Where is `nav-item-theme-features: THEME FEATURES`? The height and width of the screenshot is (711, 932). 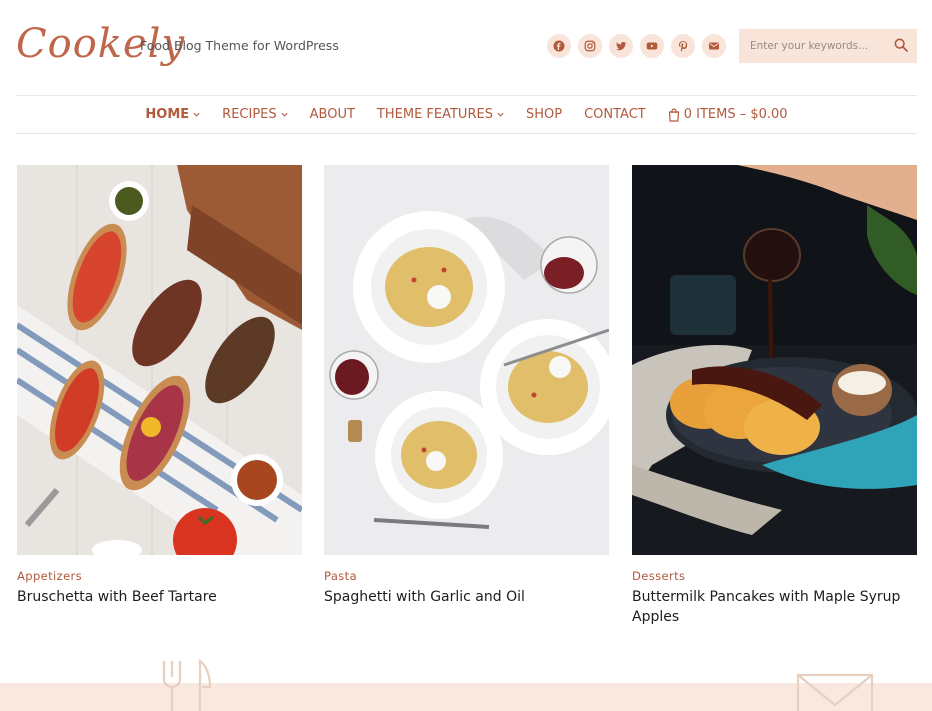
nav-item-theme-features: THEME FEATURES is located at coordinates (440, 114).